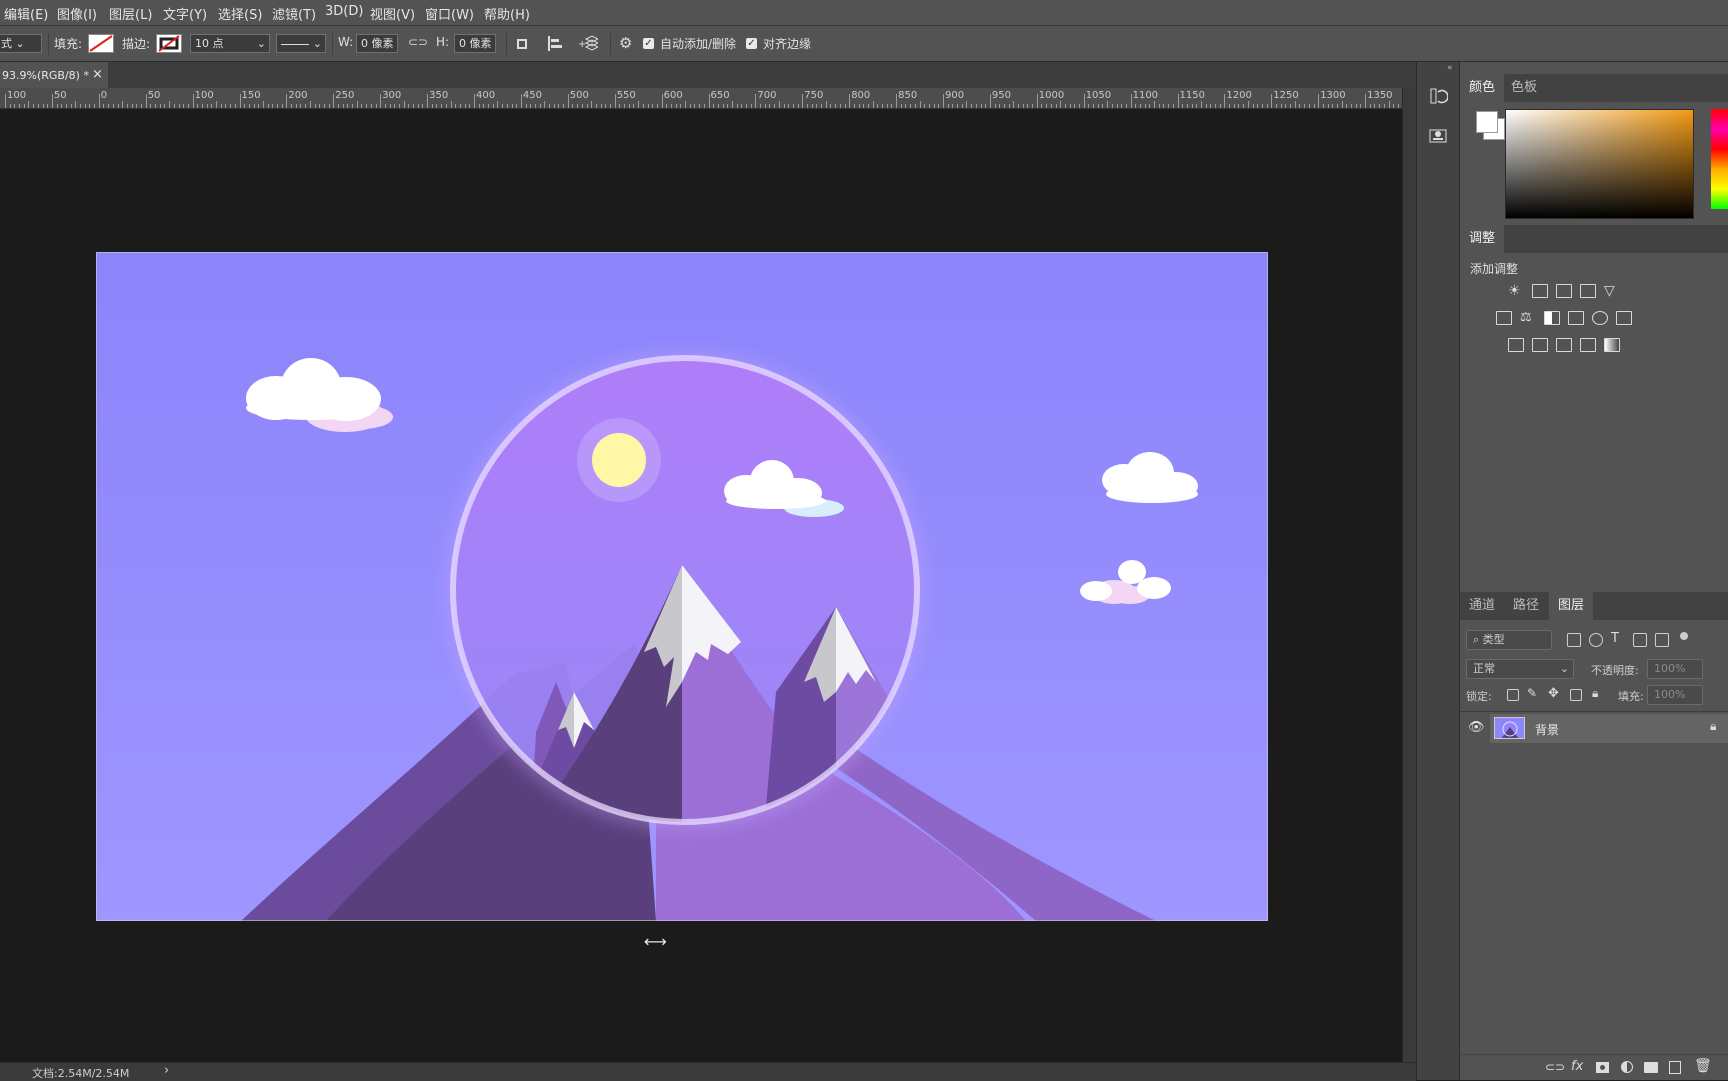 Image resolution: width=1728 pixels, height=1081 pixels. What do you see at coordinates (1547, 729) in the screenshot?
I see `layer-name: 背景` at bounding box center [1547, 729].